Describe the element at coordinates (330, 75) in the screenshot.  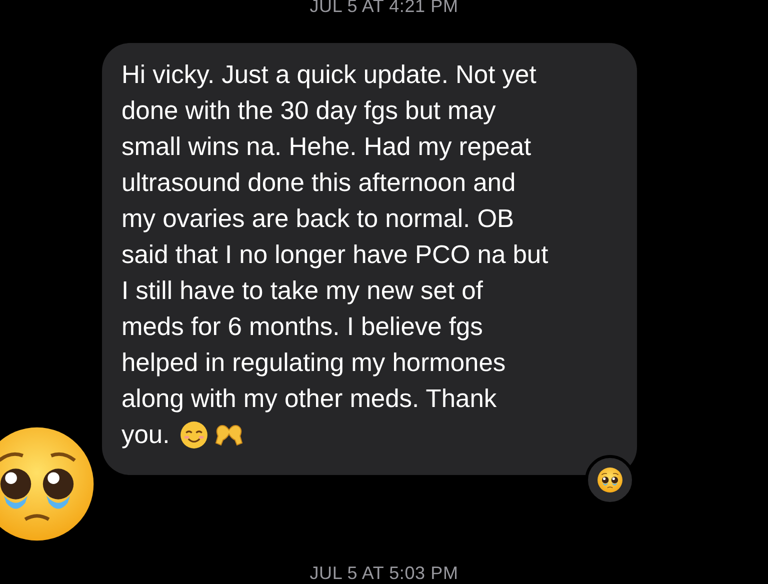
I see `message-line: Hi vicky. Just a quick update. Not yet` at that location.